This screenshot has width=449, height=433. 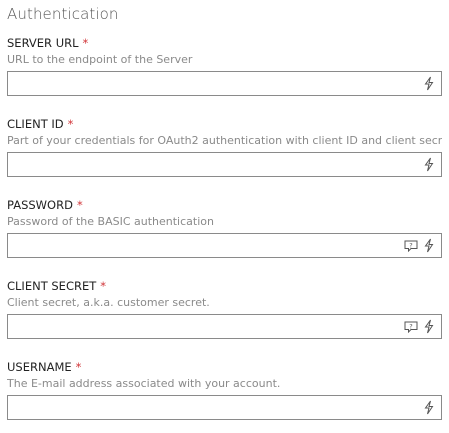 I want to click on client-secret-input, so click(x=203, y=326).